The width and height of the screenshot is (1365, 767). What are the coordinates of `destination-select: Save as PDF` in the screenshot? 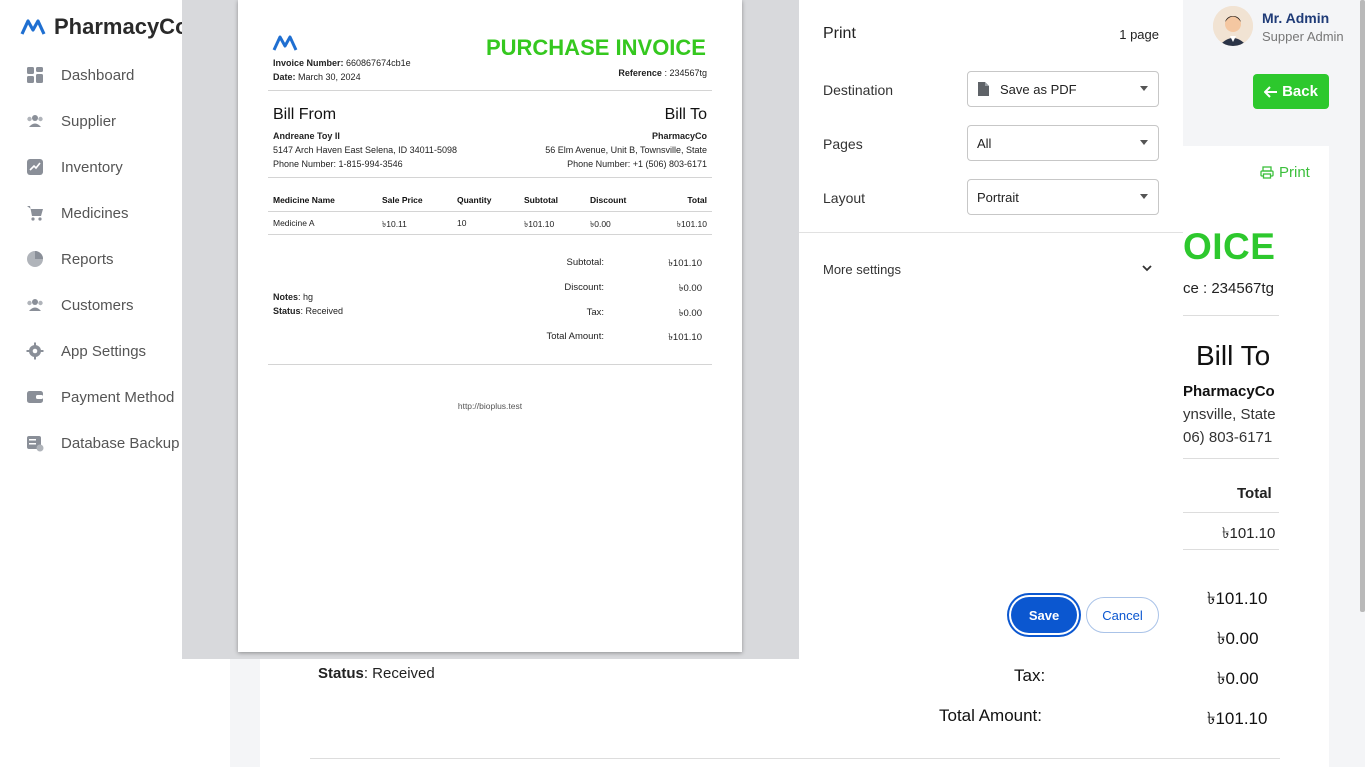 It's located at (1063, 89).